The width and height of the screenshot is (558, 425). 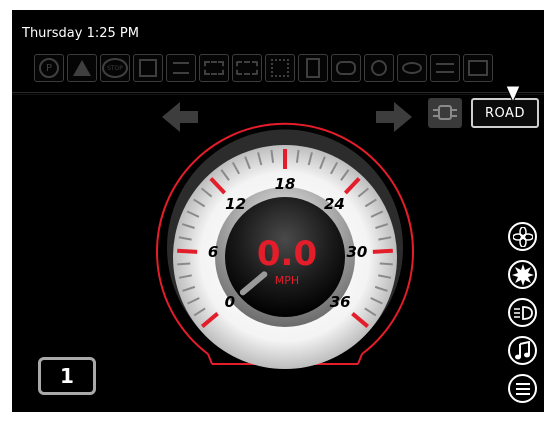 I want to click on gauge-tick-label: 0, so click(x=230, y=302).